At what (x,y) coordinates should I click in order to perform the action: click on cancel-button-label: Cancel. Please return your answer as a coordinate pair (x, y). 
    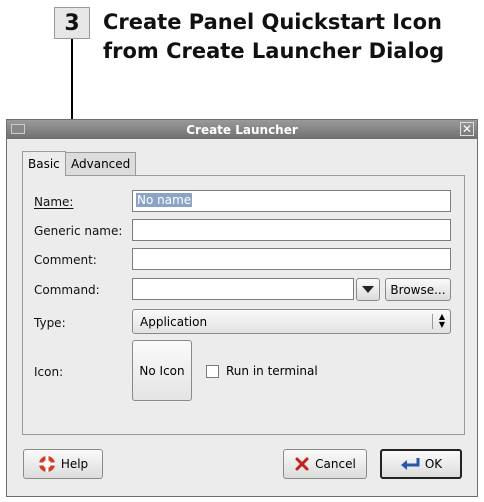
    Looking at the image, I should click on (335, 464).